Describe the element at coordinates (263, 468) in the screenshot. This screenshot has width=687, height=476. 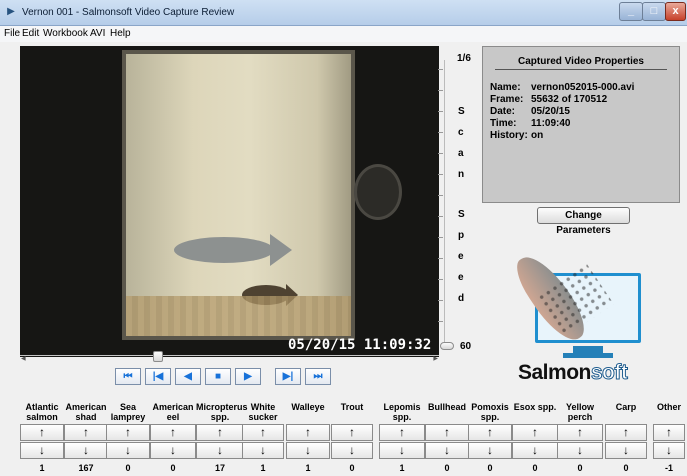
I see `species-count: 1` at that location.